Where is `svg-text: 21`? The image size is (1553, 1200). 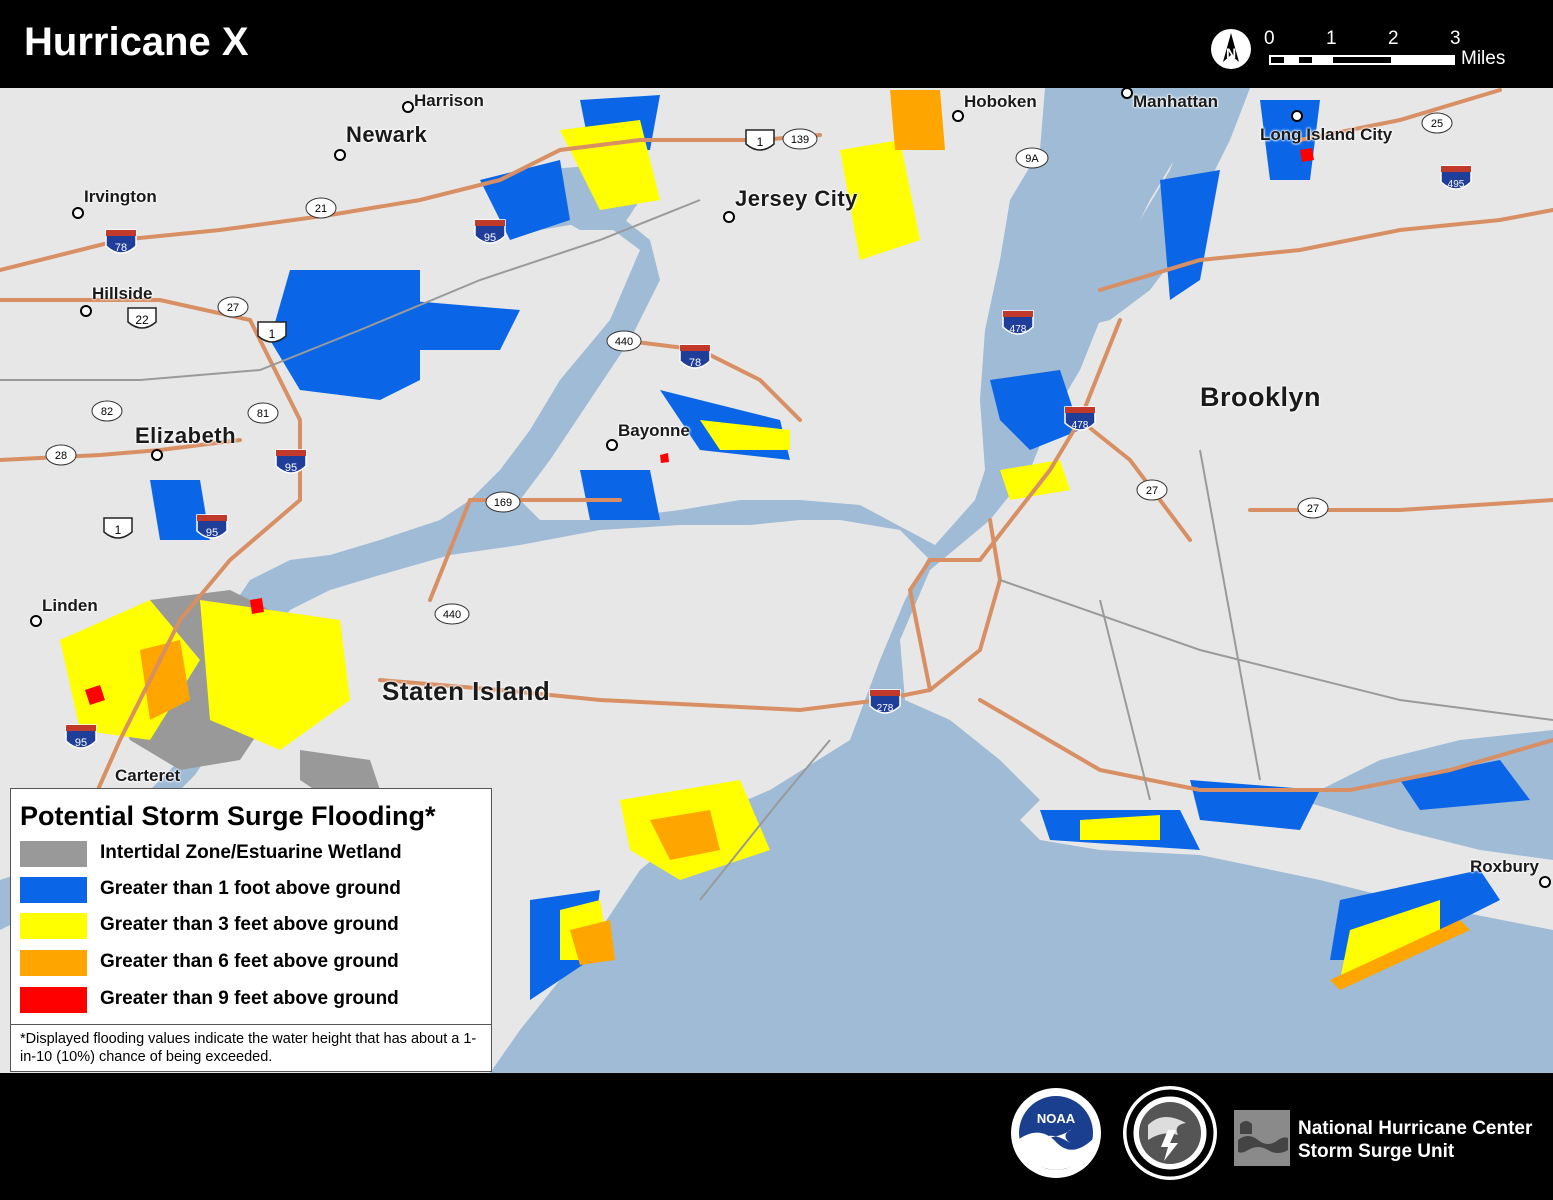
svg-text: 21 is located at coordinates (321, 209).